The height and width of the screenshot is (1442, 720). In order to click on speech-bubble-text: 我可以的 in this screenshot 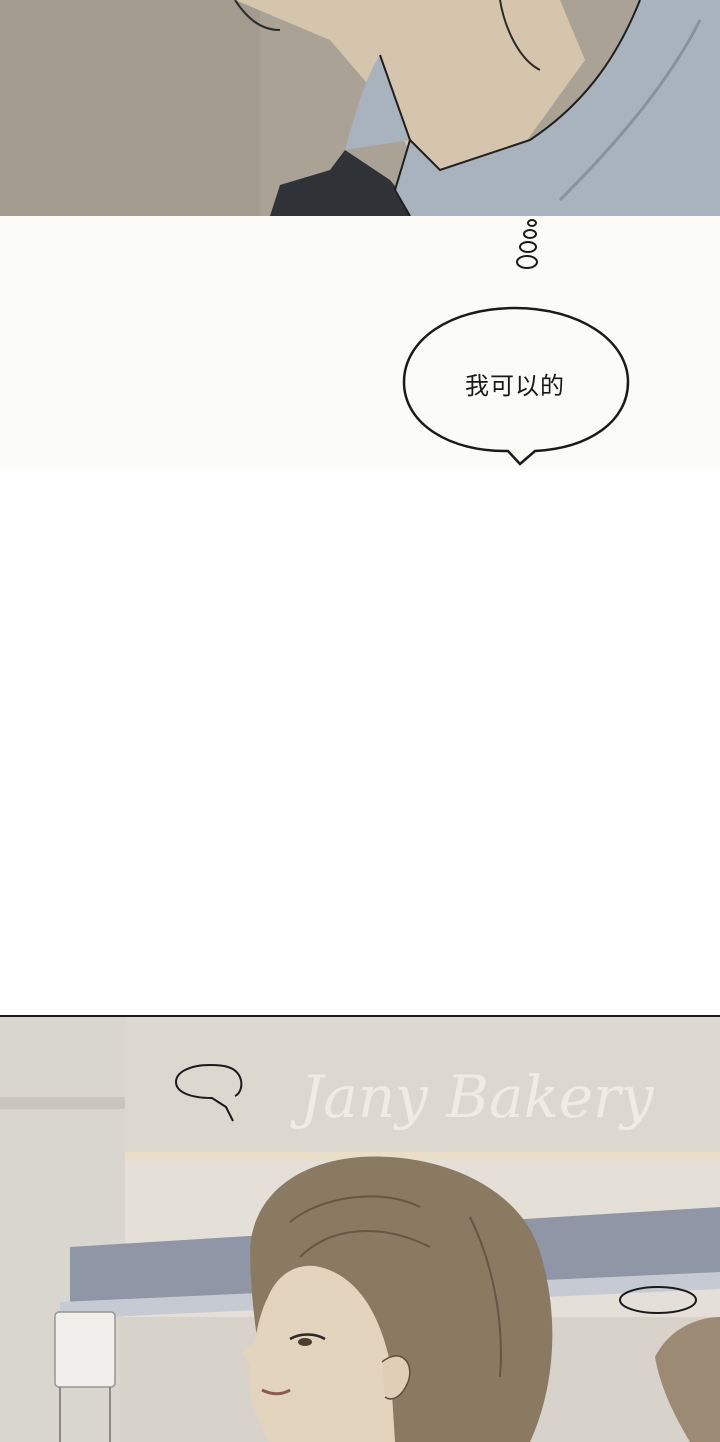, I will do `click(515, 385)`.